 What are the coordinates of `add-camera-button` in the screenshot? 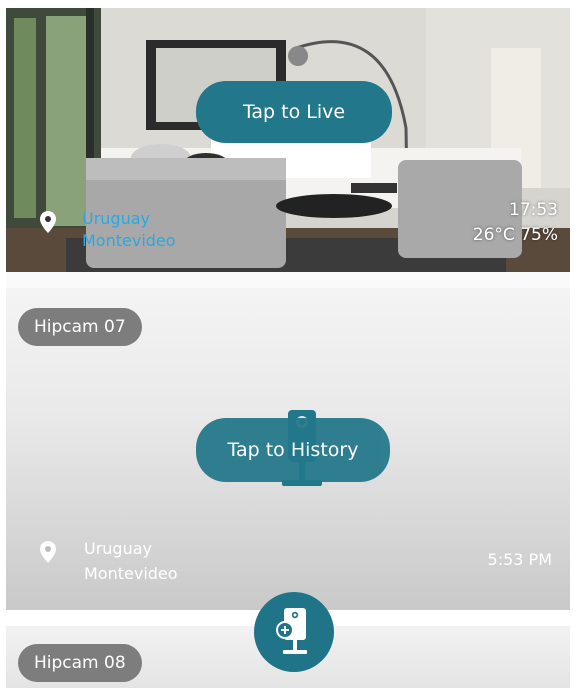 It's located at (294, 632).